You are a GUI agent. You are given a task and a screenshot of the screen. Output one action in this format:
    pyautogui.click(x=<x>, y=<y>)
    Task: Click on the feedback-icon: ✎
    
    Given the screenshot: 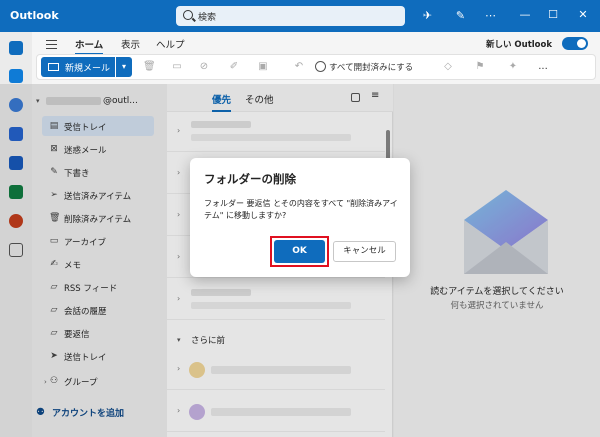 What is the action you would take?
    pyautogui.click(x=460, y=15)
    